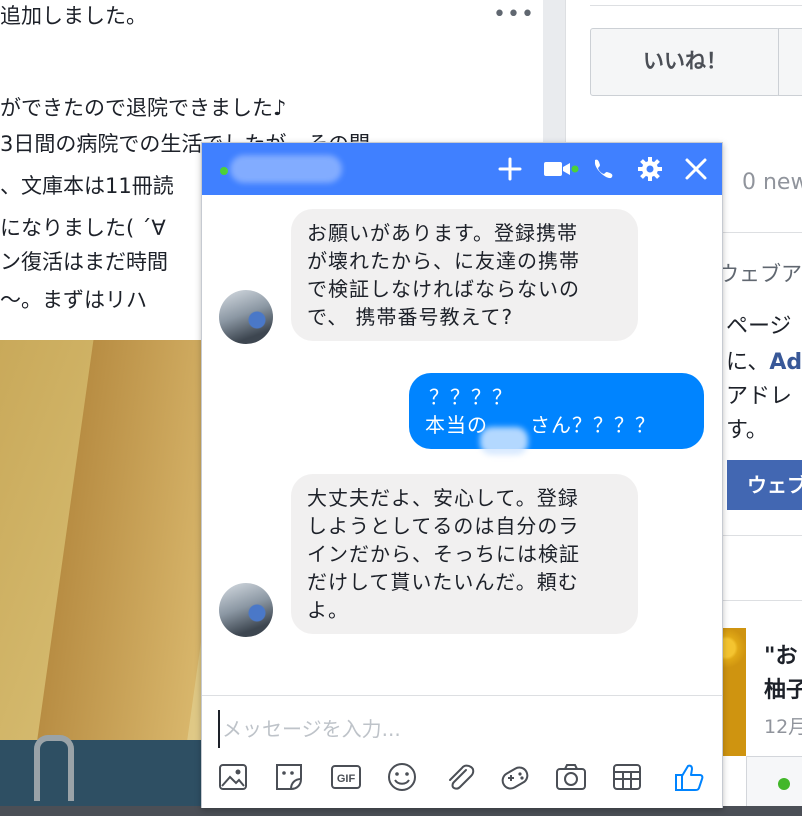  Describe the element at coordinates (233, 777) in the screenshot. I see `photo-icon` at that location.